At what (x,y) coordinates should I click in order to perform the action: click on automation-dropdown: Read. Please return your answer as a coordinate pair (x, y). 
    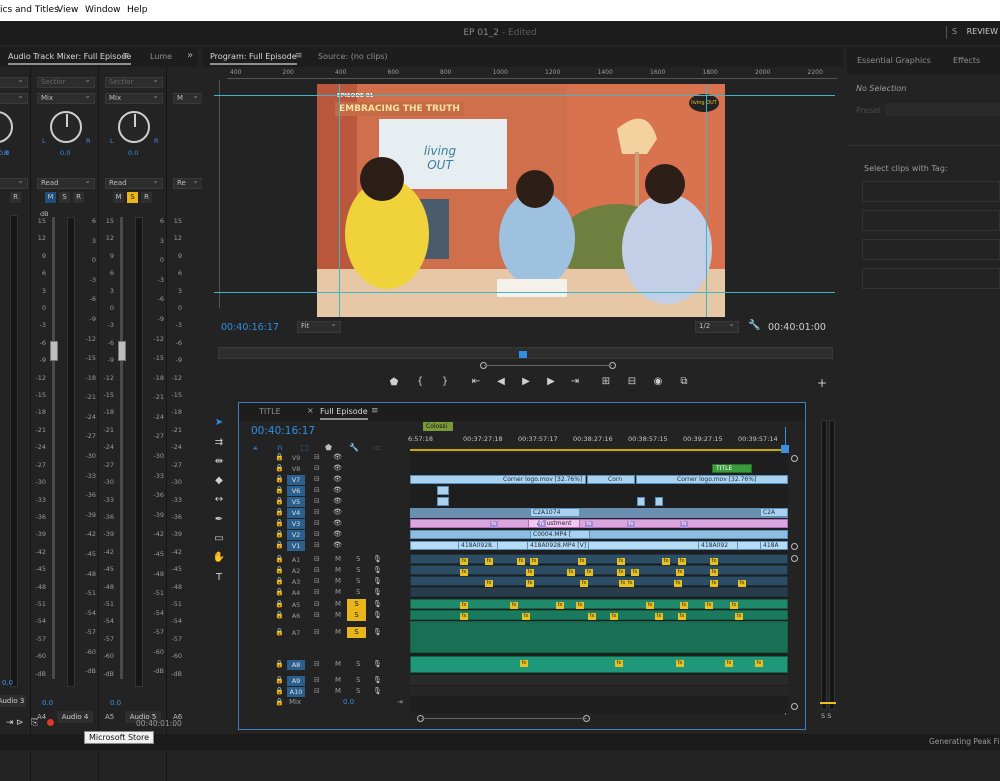
    Looking at the image, I should click on (66, 182).